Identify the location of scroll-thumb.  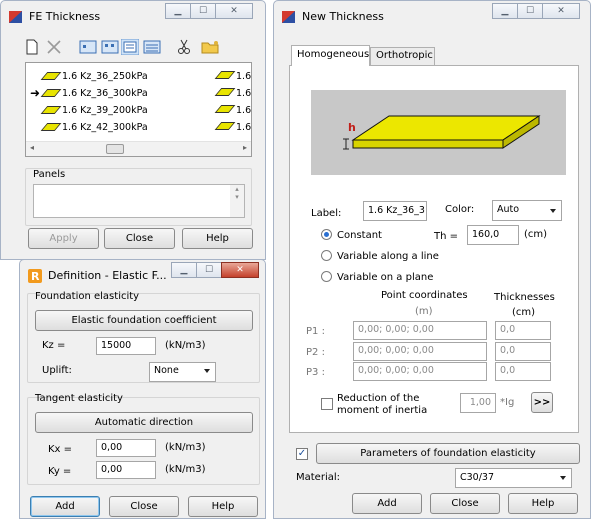
(115, 149).